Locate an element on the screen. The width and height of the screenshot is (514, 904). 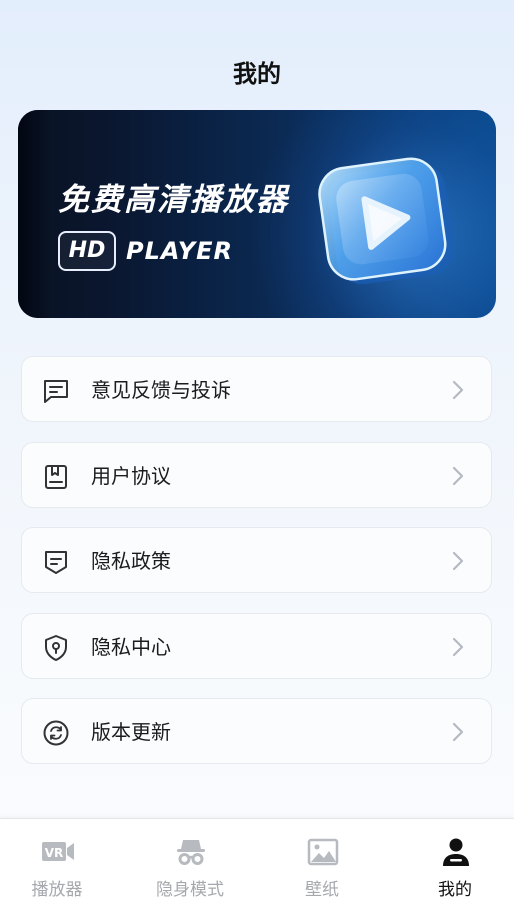
tab-mine: 我的 is located at coordinates (452, 861).